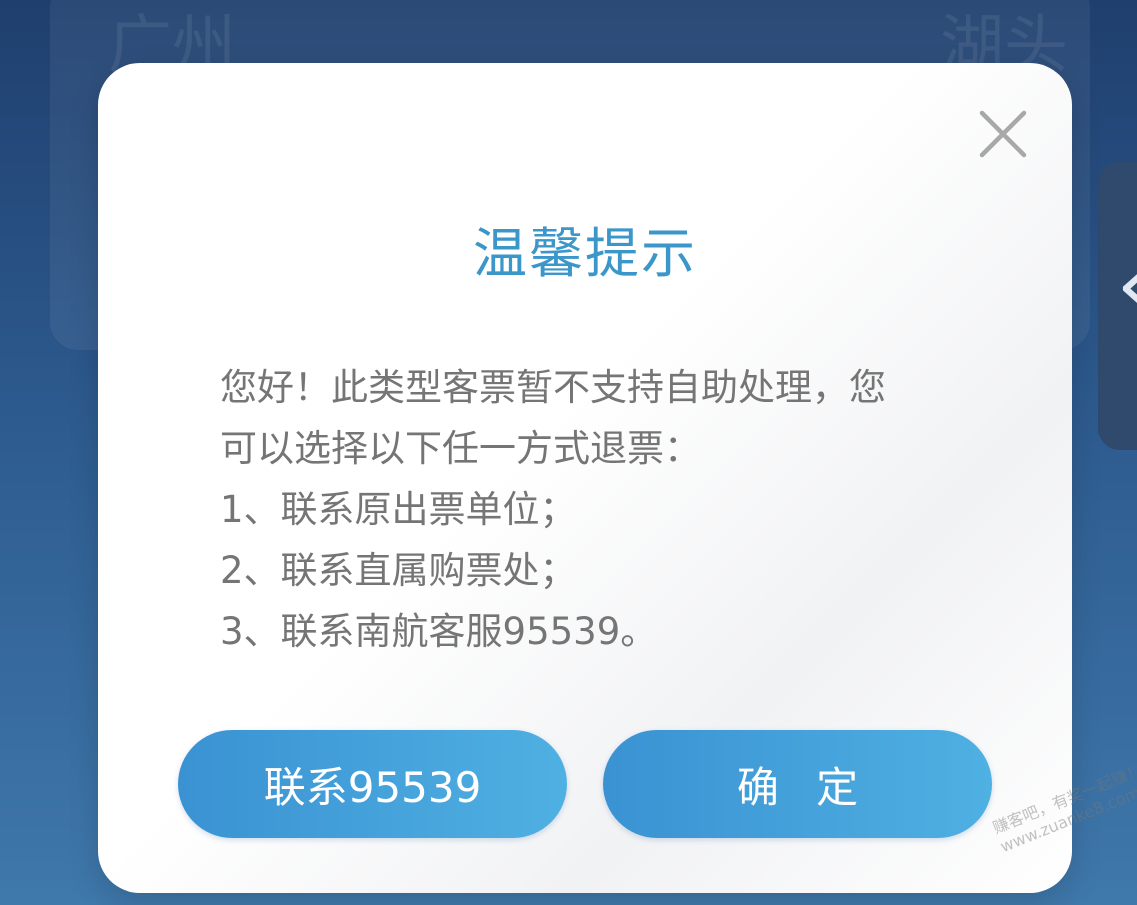  What do you see at coordinates (797, 784) in the screenshot?
I see `confirm-button: 确 定` at bounding box center [797, 784].